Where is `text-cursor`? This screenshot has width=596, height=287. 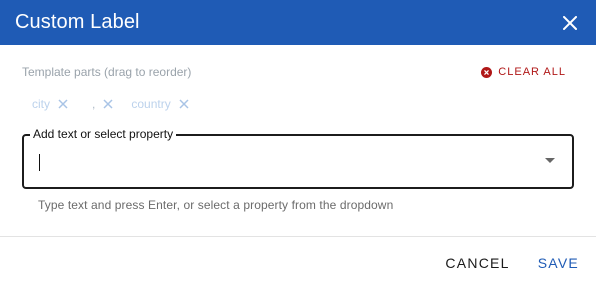 text-cursor is located at coordinates (39, 162).